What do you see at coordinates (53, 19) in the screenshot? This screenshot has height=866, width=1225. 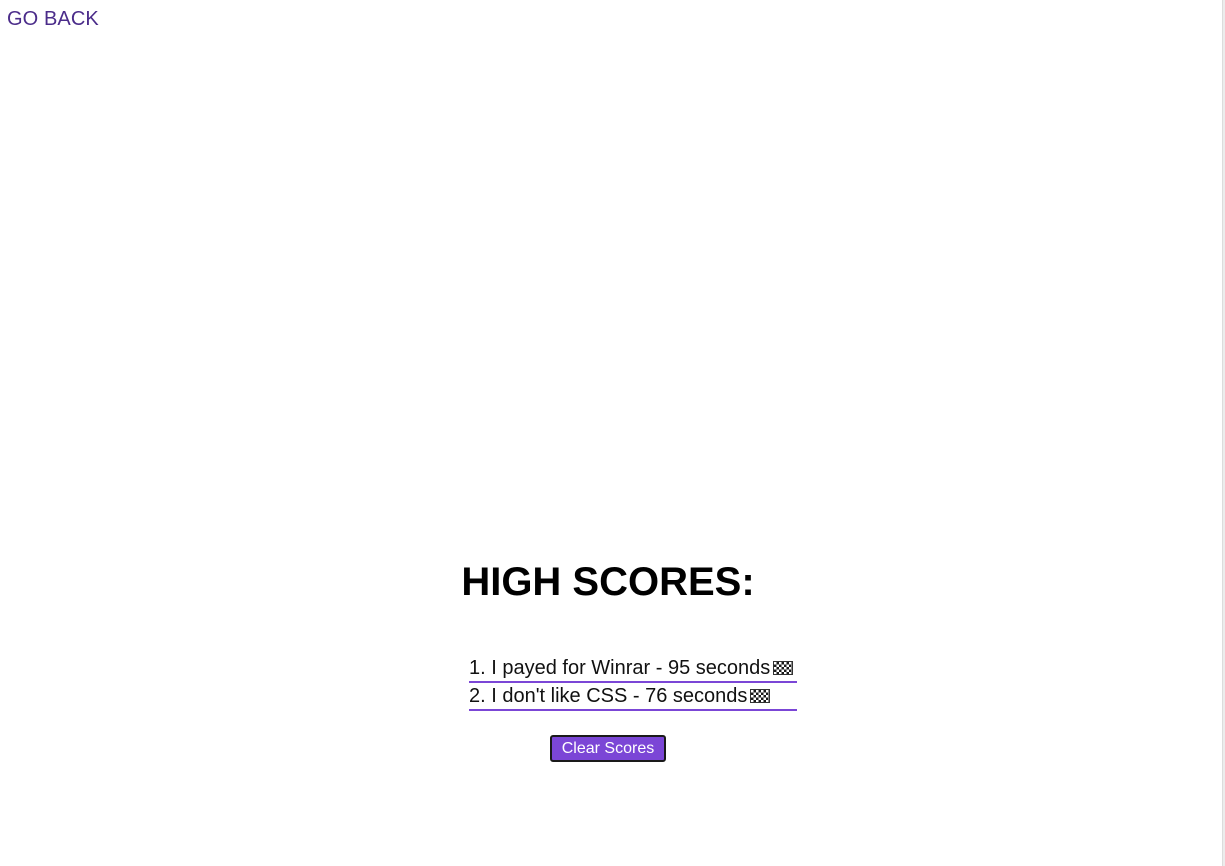 I see `go-back-link: GO BACK` at bounding box center [53, 19].